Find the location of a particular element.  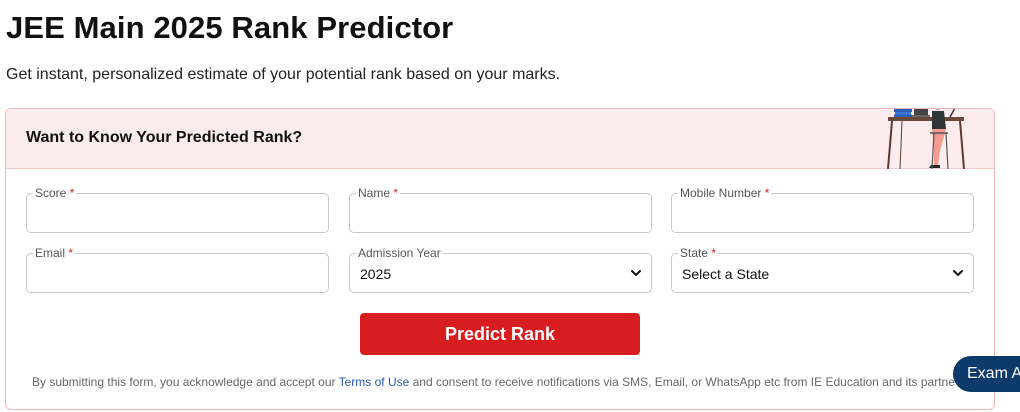

student-studying-illustration-icon is located at coordinates (925, 139).